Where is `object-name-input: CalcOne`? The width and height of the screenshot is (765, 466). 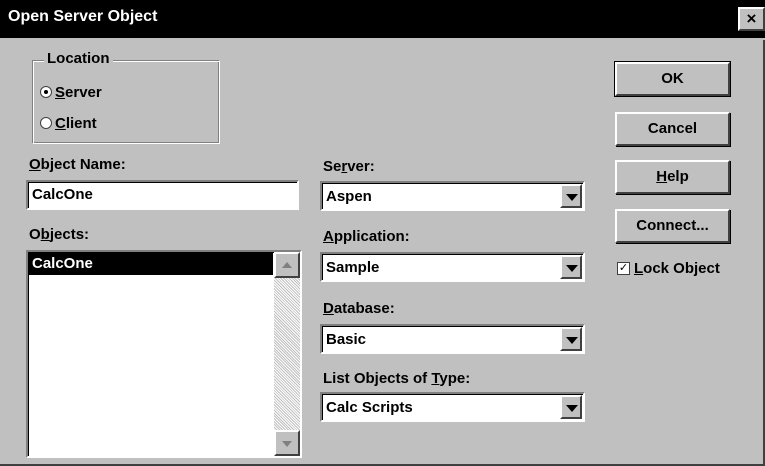
object-name-input: CalcOne is located at coordinates (162, 195).